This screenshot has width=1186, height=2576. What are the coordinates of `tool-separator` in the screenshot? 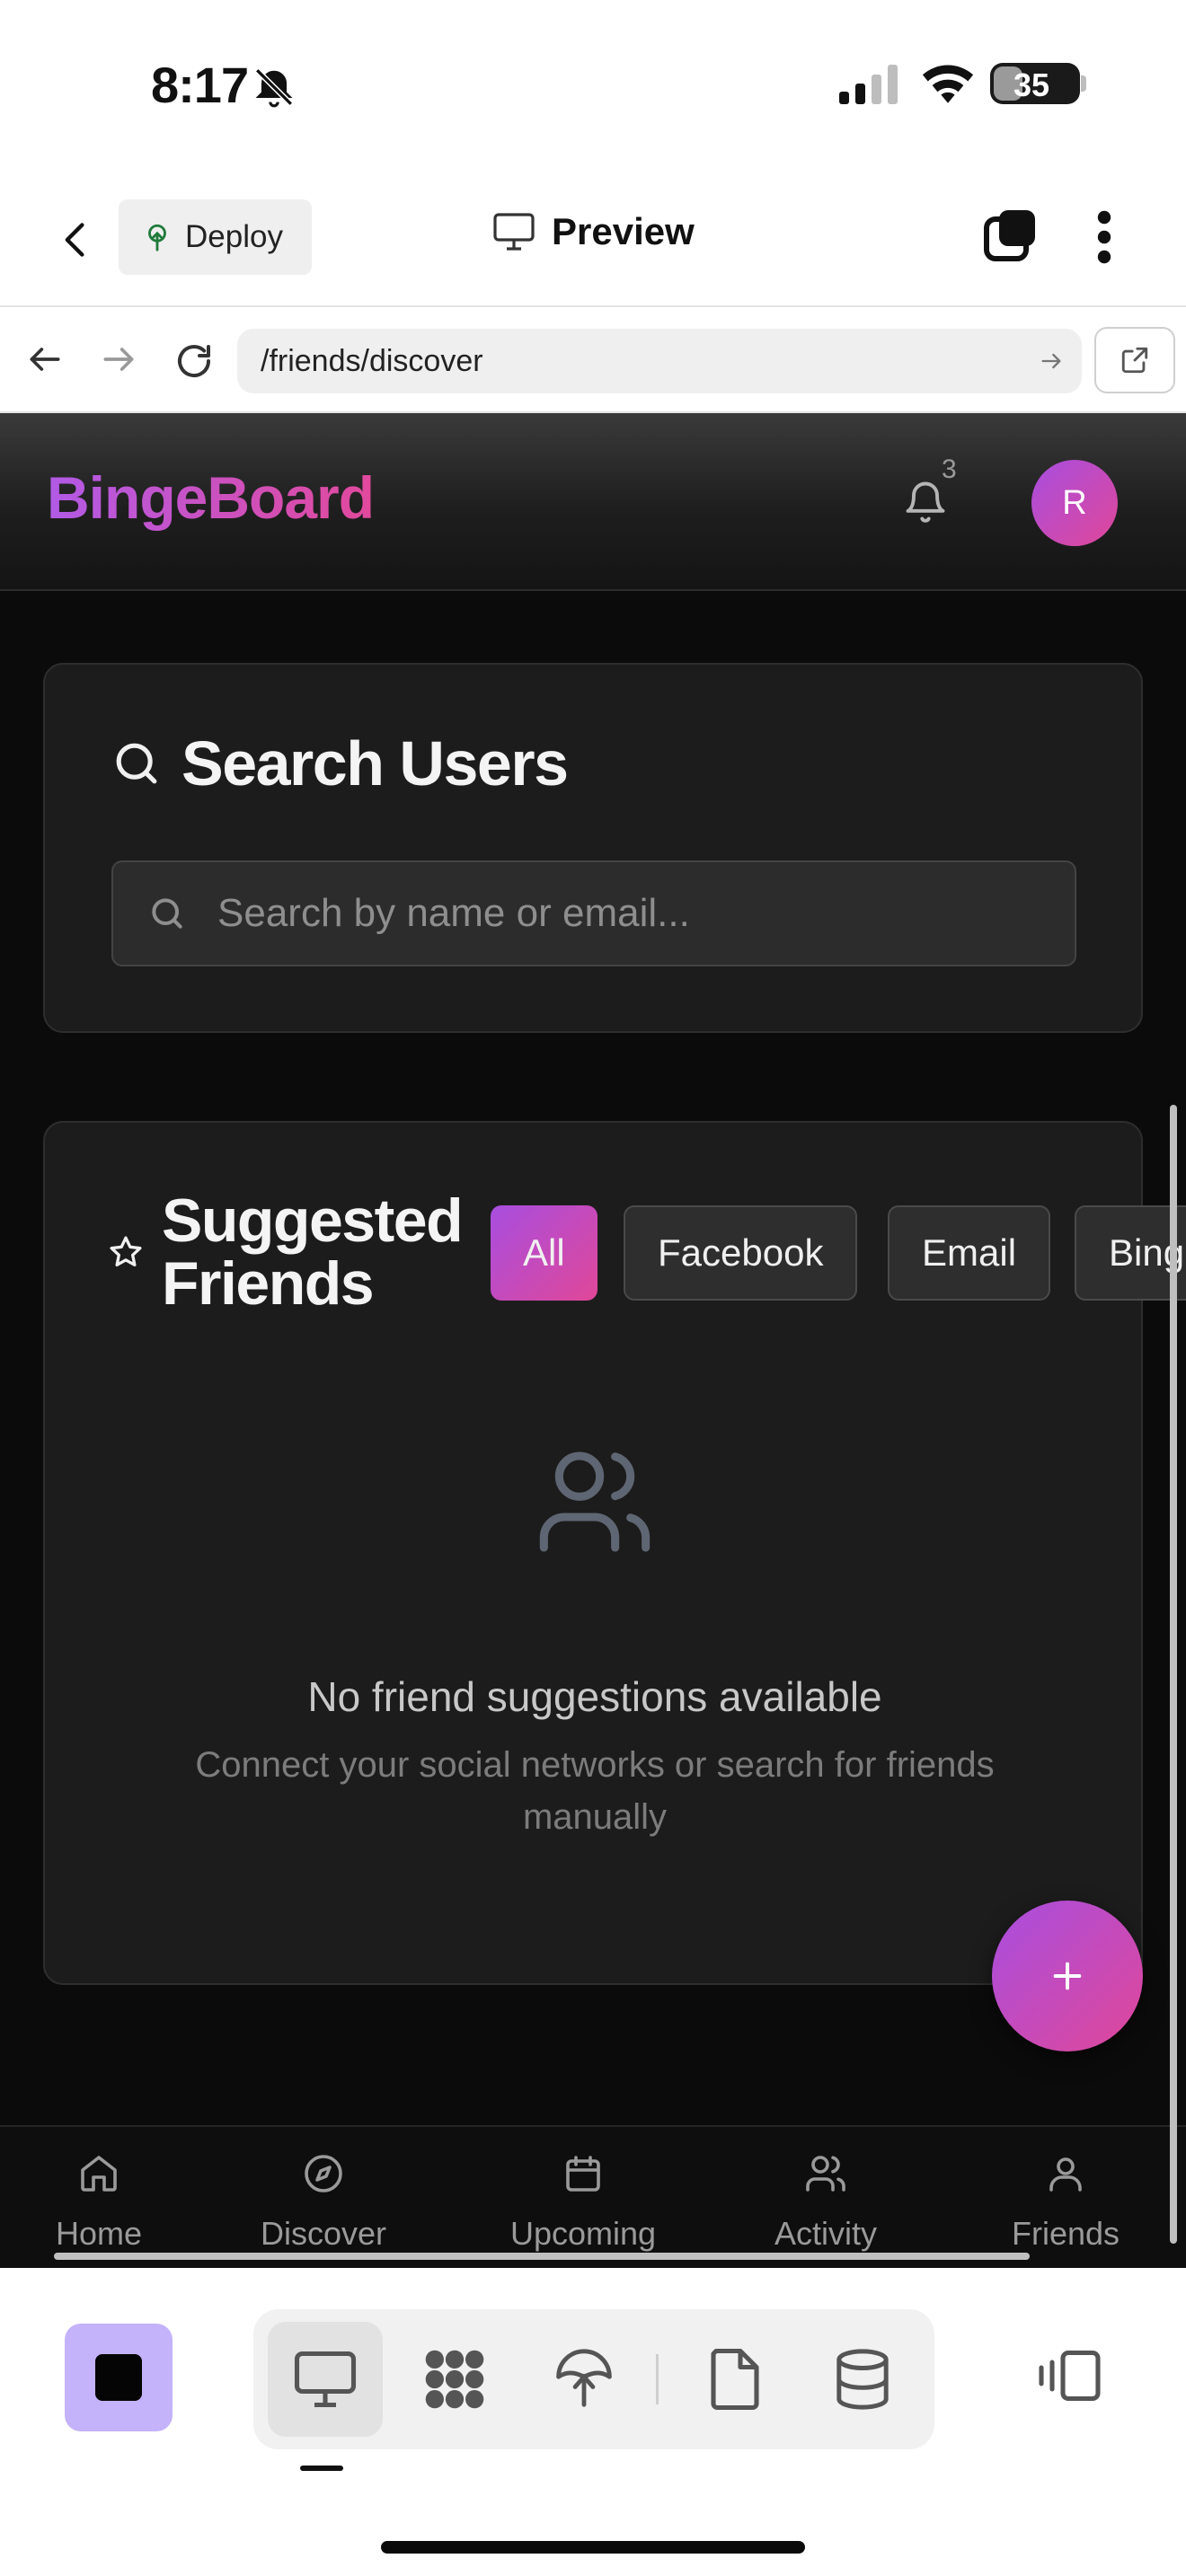 It's located at (657, 2379).